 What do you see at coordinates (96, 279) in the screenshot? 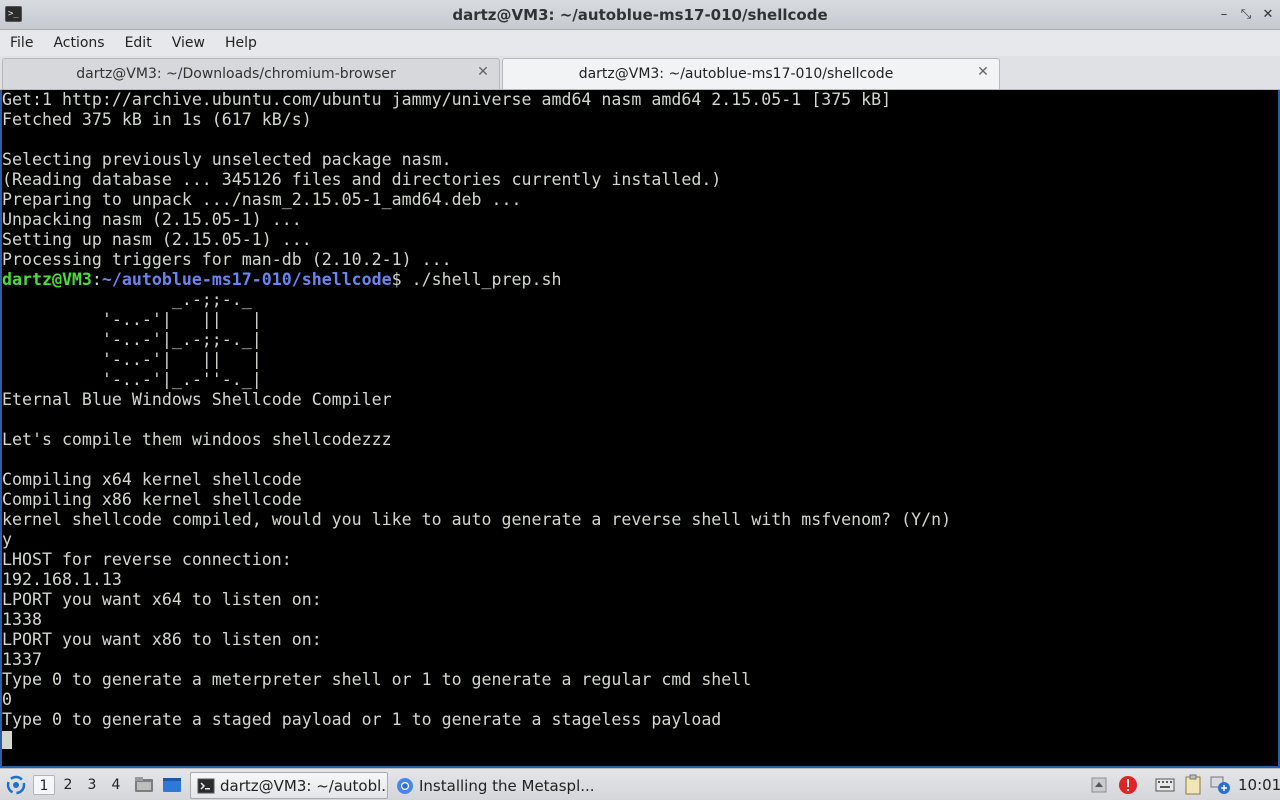
I see `prompt-colon: :` at bounding box center [96, 279].